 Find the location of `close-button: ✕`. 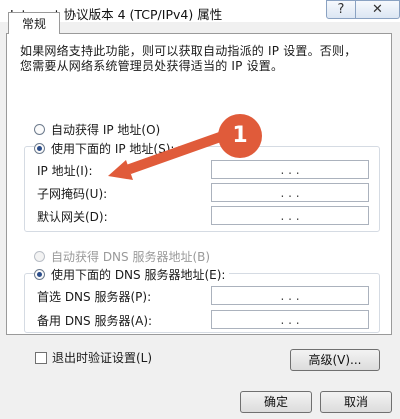

close-button: ✕ is located at coordinates (378, 9).